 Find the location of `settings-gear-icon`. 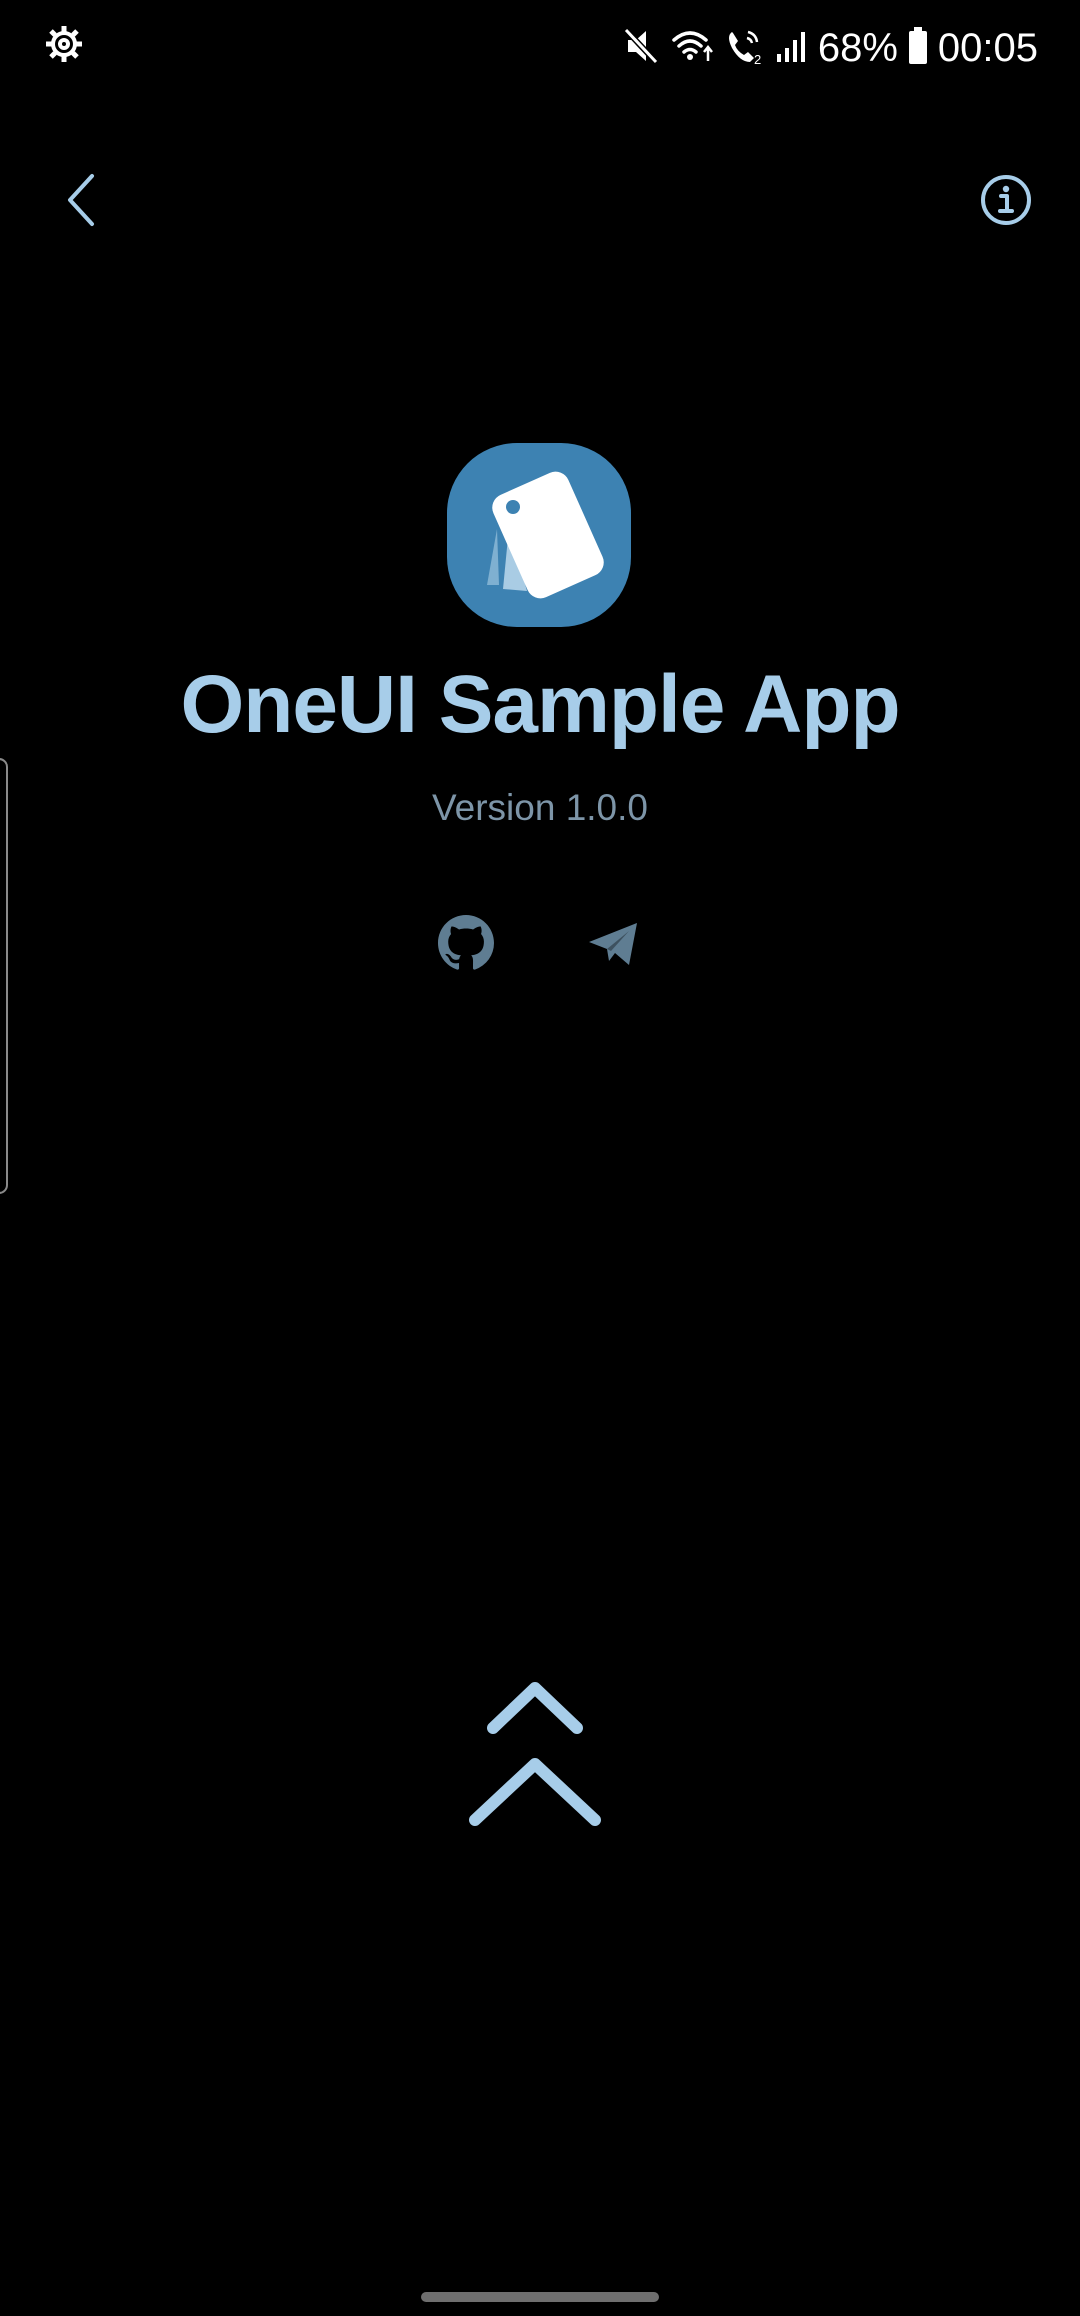

settings-gear-icon is located at coordinates (64, 44).